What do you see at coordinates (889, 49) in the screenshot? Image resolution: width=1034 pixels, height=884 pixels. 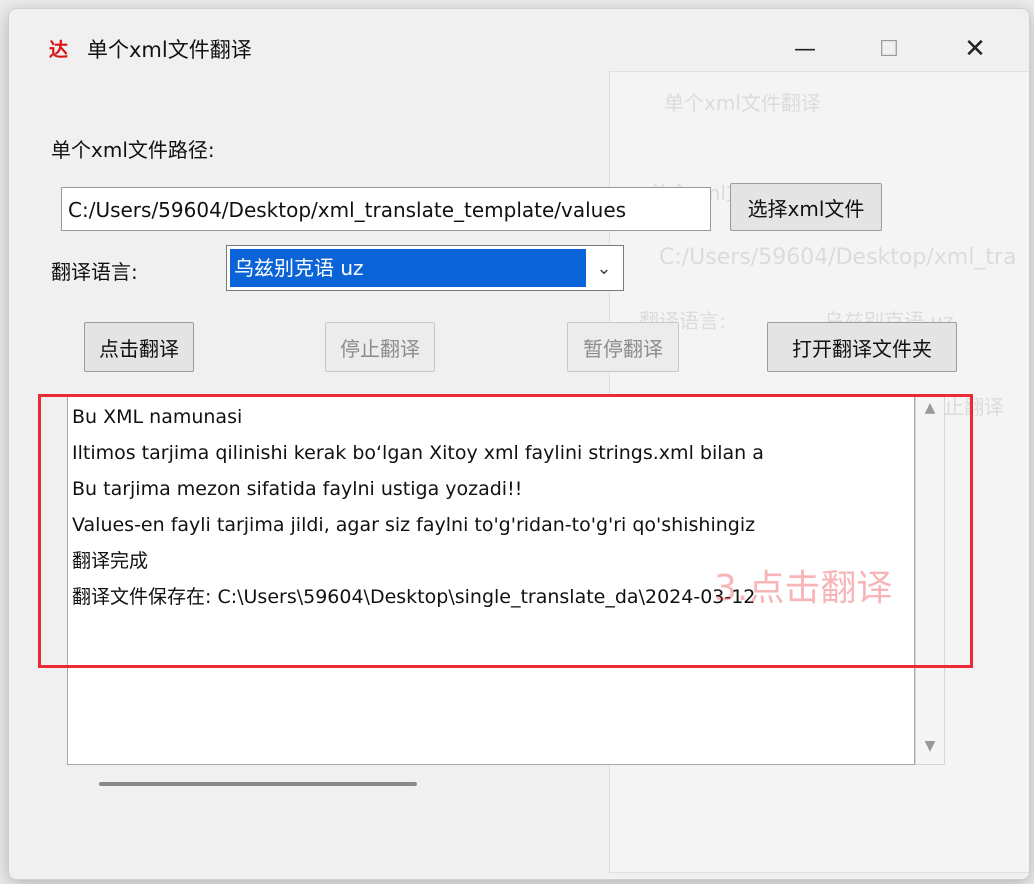 I see `maximize-button: ☐` at bounding box center [889, 49].